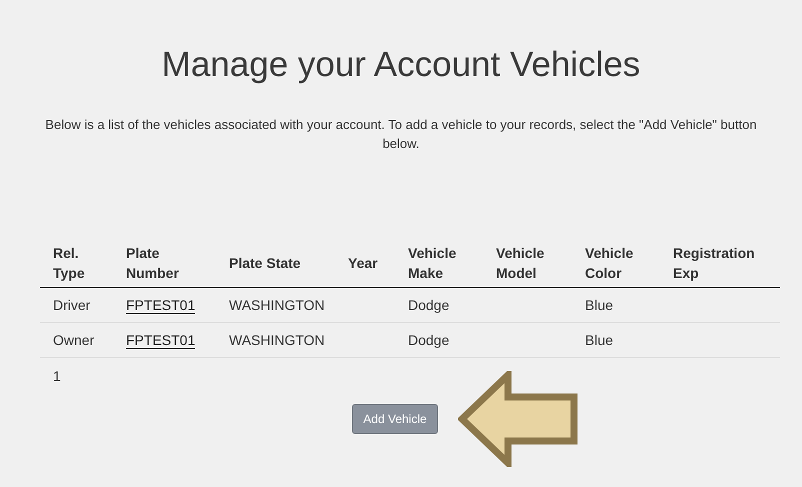 This screenshot has height=487, width=802. I want to click on page-title: Manage your Account Vehicles, so click(401, 64).